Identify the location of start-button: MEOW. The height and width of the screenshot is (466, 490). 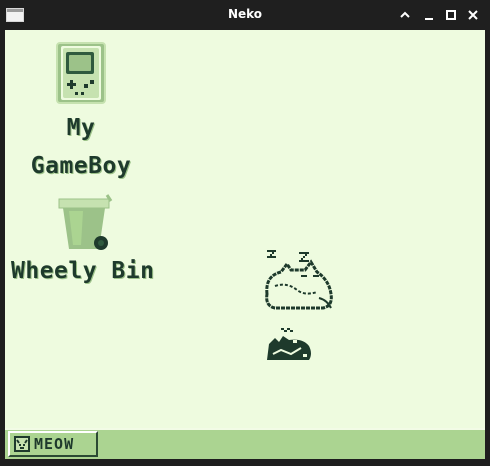
(53, 444).